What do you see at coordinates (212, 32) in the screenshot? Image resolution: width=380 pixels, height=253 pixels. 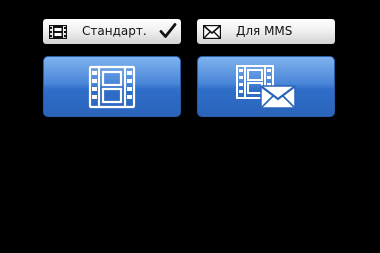 I see `envelope-icon` at bounding box center [212, 32].